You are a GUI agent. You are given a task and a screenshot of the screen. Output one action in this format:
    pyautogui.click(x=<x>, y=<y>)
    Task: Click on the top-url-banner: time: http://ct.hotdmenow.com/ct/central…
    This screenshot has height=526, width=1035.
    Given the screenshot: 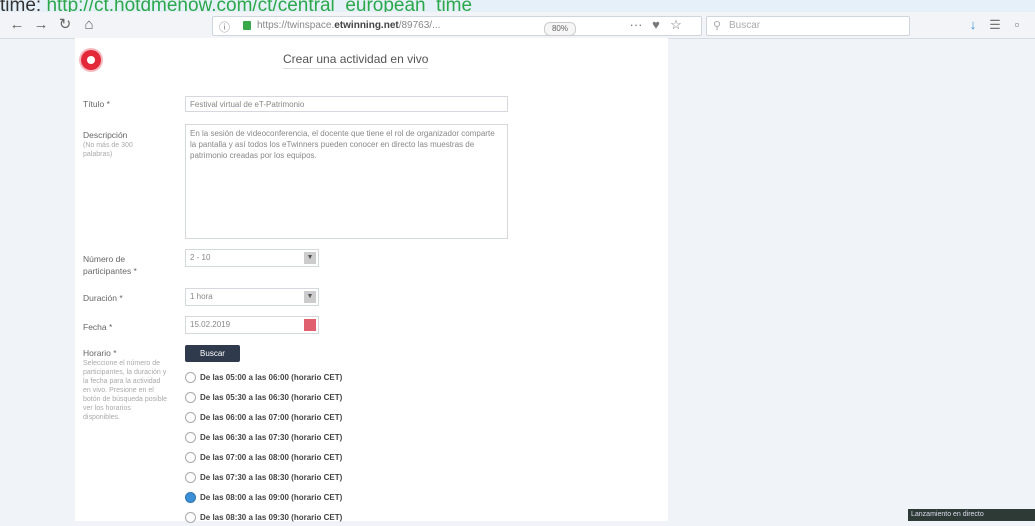 What is the action you would take?
    pyautogui.click(x=517, y=6)
    